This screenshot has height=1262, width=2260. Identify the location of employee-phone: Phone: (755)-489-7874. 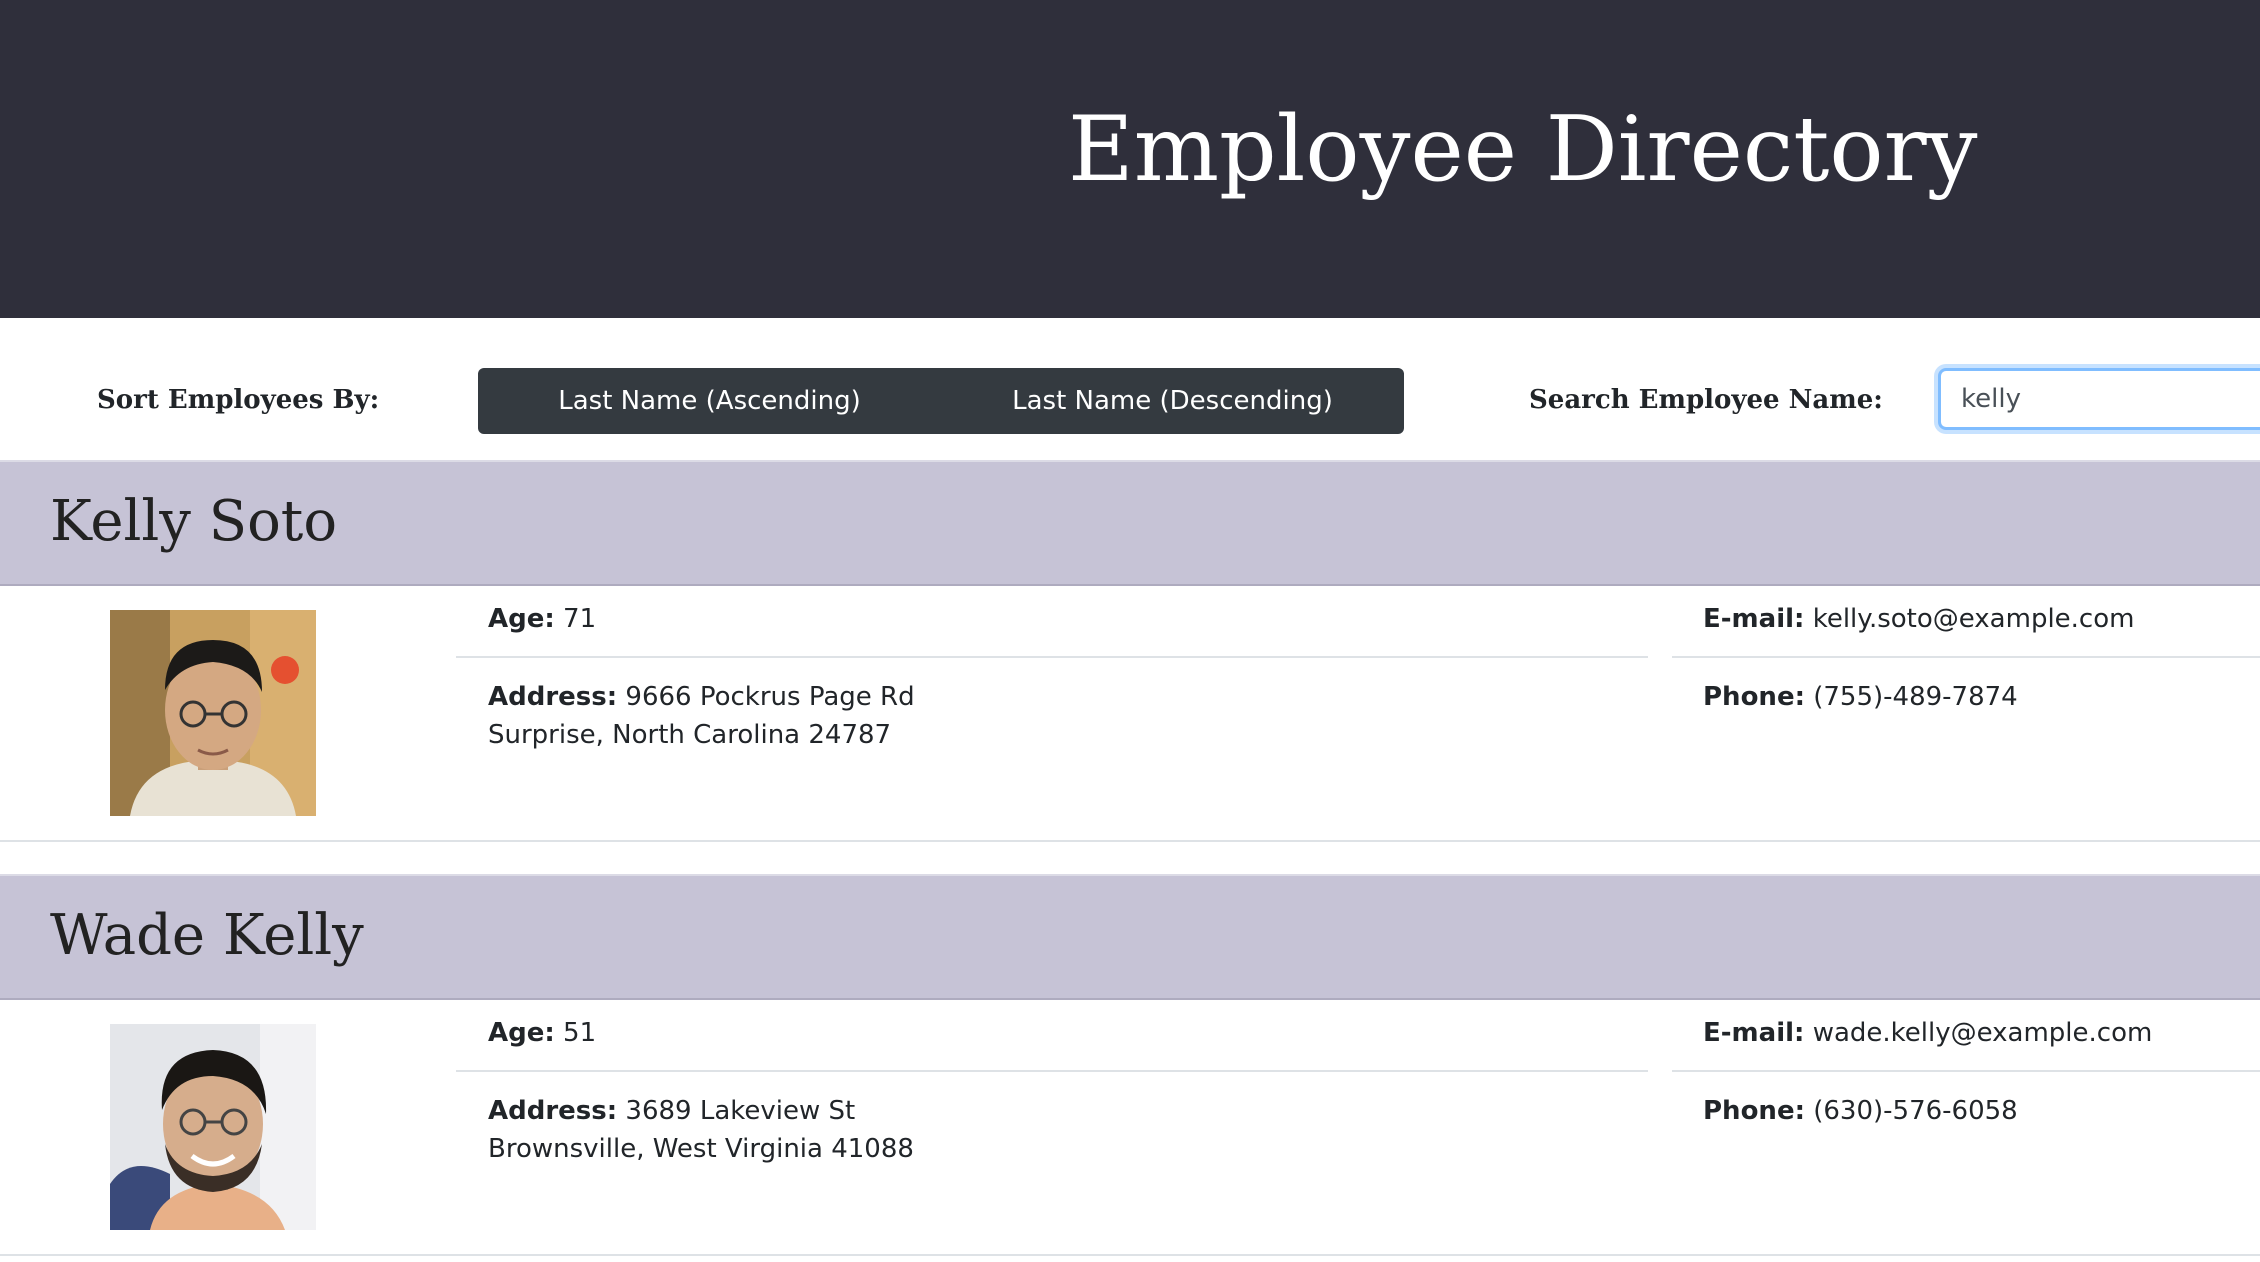
(1860, 697).